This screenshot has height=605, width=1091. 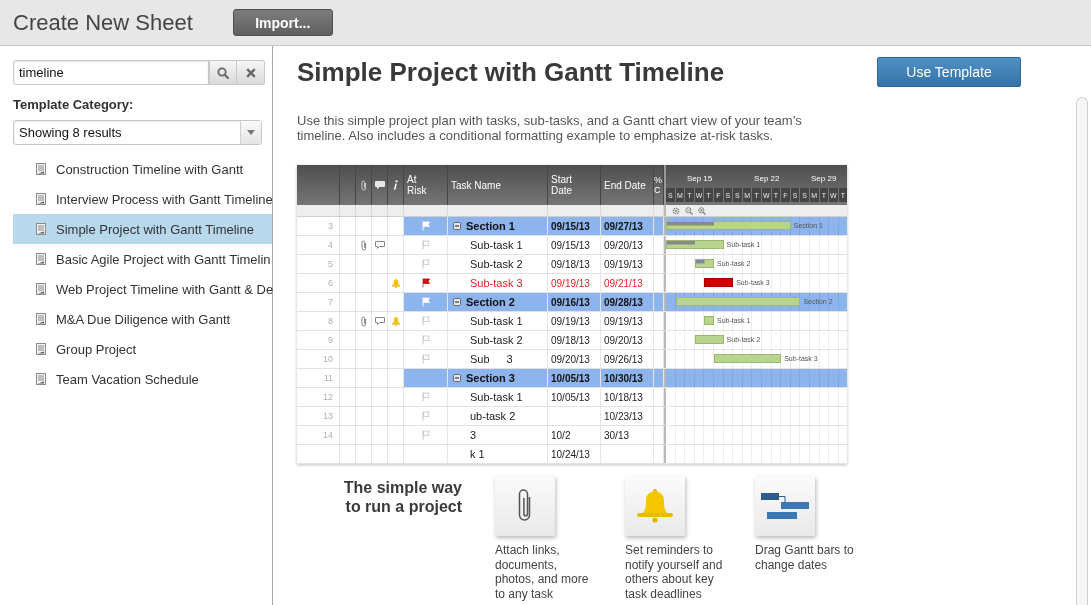 I want to click on start-date: 09/16/13, so click(x=570, y=302).